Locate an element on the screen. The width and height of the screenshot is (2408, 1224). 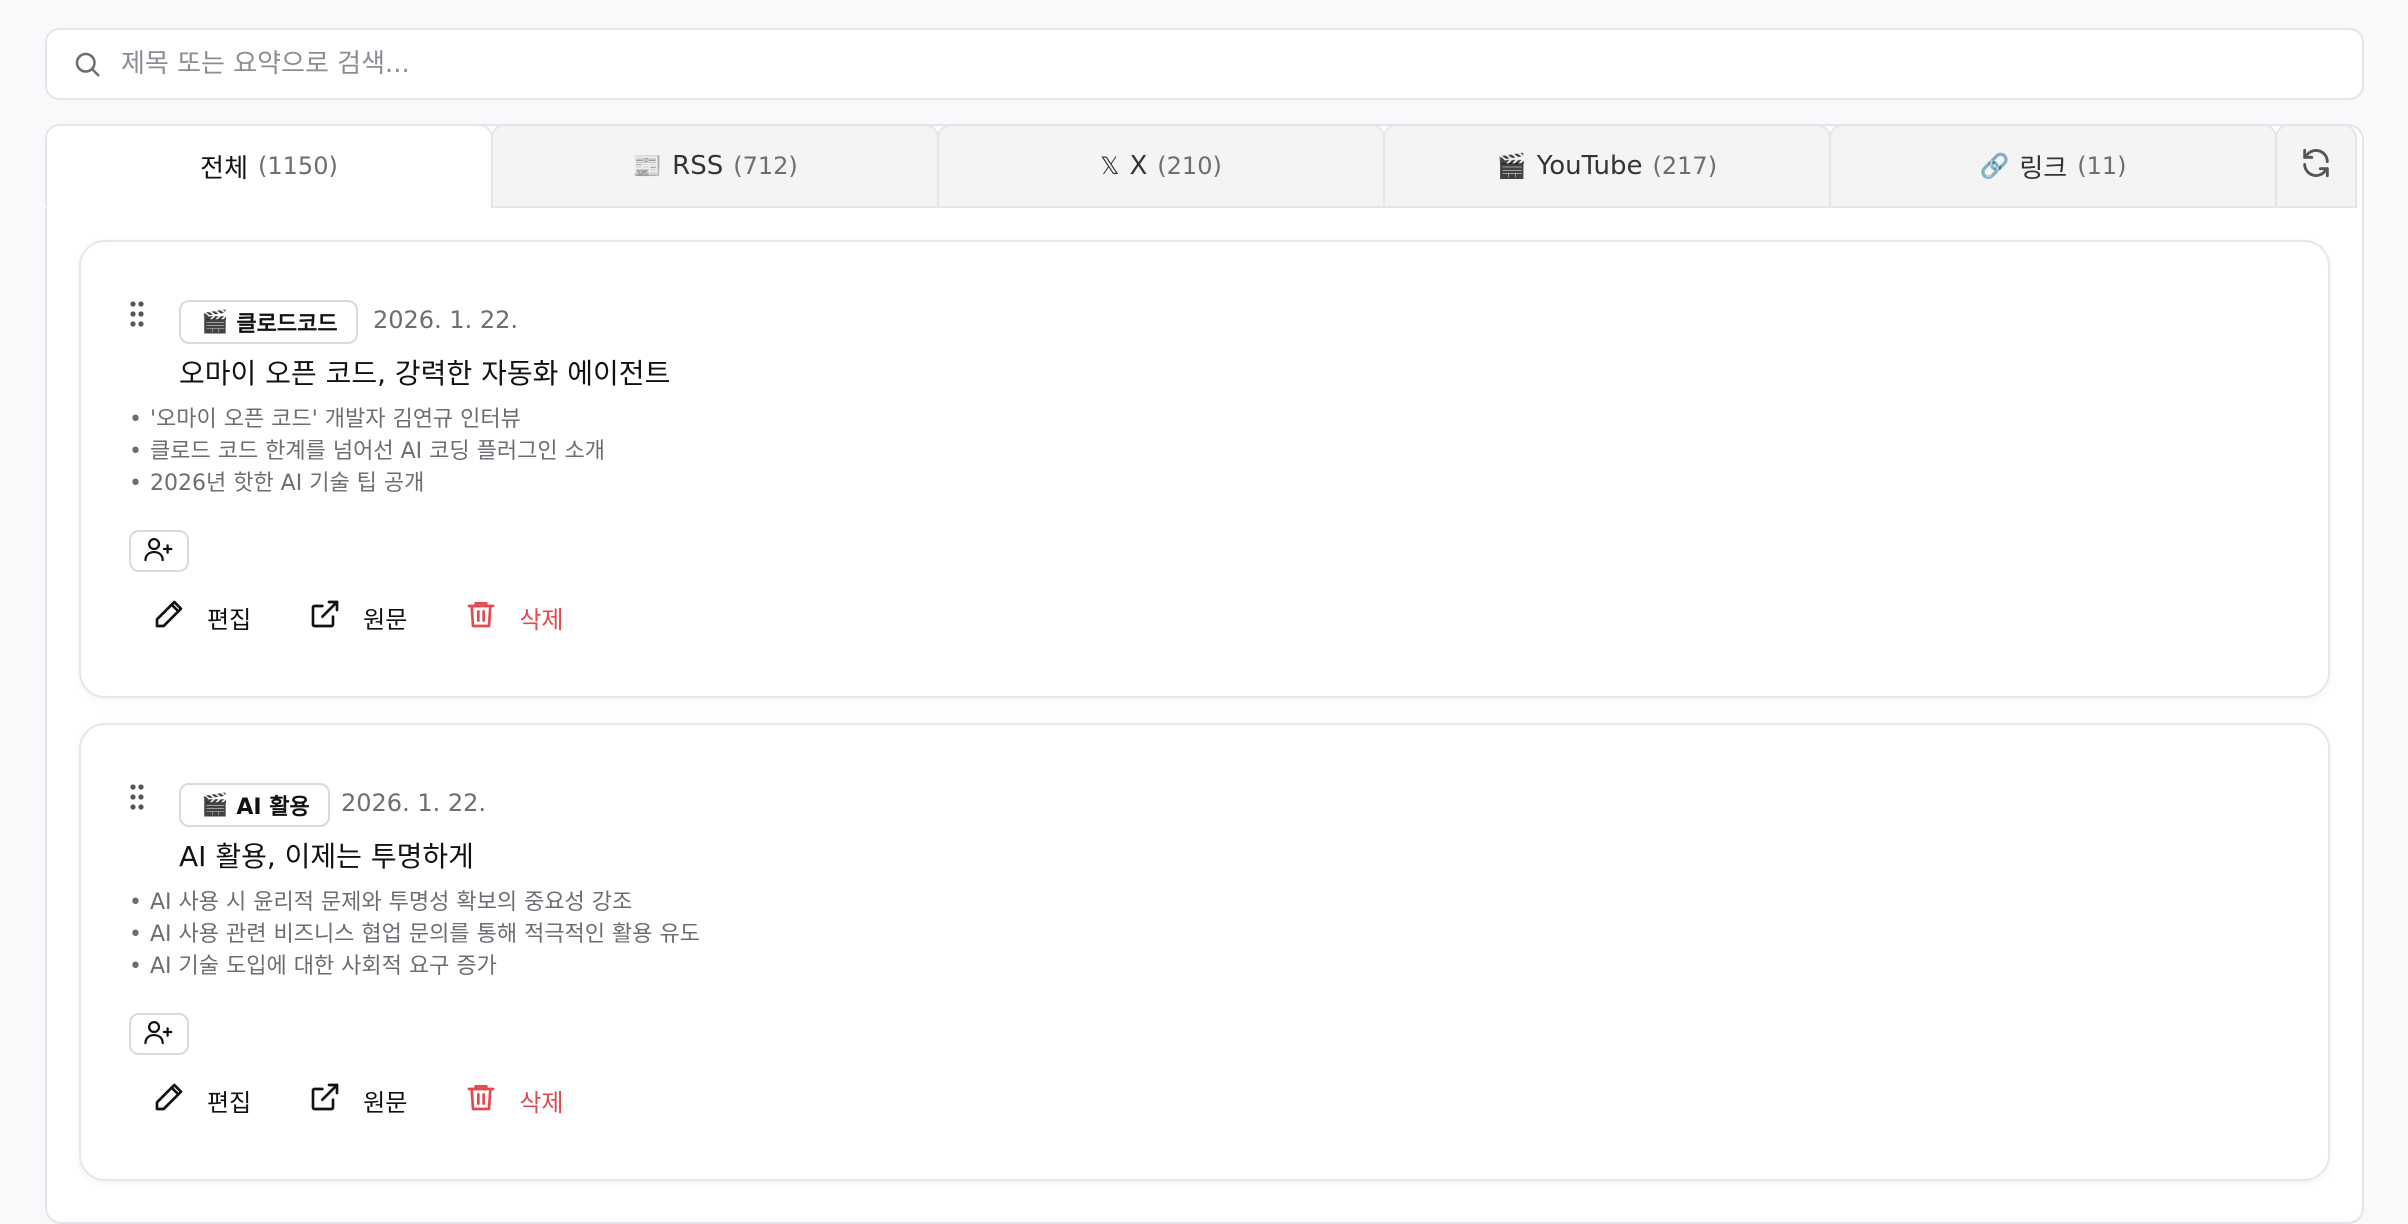
x-logo-icon: 𝕏 is located at coordinates (1110, 166).